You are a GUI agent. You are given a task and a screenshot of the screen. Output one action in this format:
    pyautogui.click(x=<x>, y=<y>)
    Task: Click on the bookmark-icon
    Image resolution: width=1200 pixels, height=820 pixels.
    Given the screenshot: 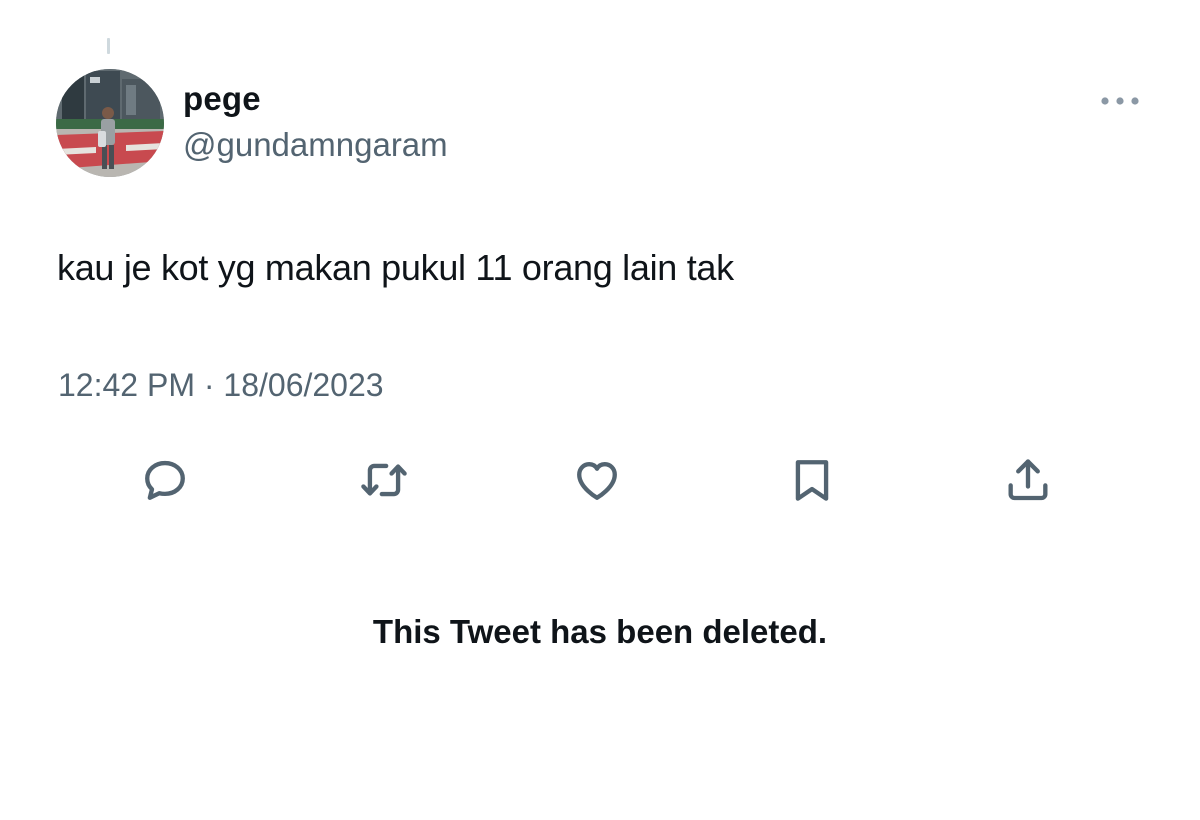 What is the action you would take?
    pyautogui.click(x=812, y=480)
    